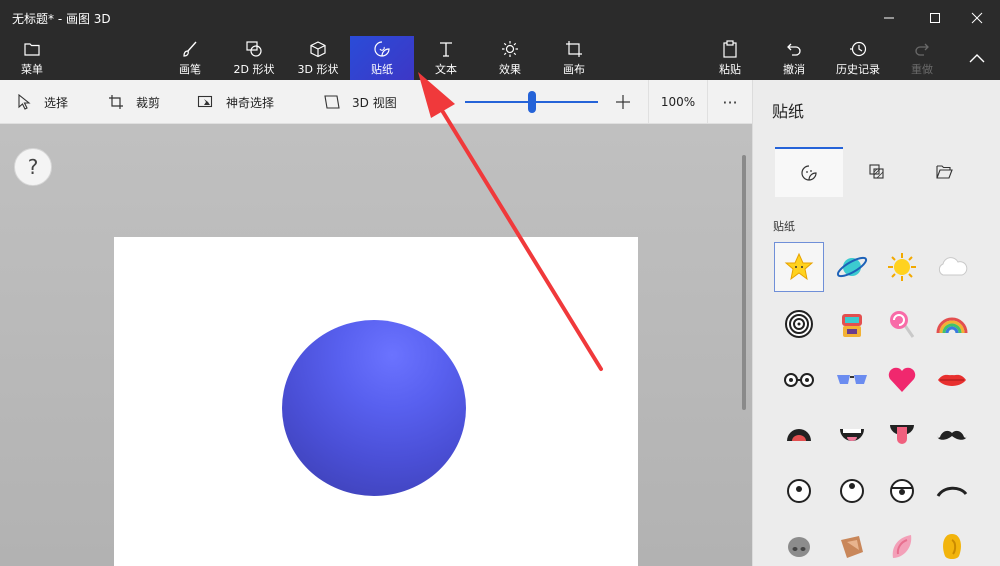  What do you see at coordinates (799, 435) in the screenshot?
I see `open-mouth-sticker` at bounding box center [799, 435].